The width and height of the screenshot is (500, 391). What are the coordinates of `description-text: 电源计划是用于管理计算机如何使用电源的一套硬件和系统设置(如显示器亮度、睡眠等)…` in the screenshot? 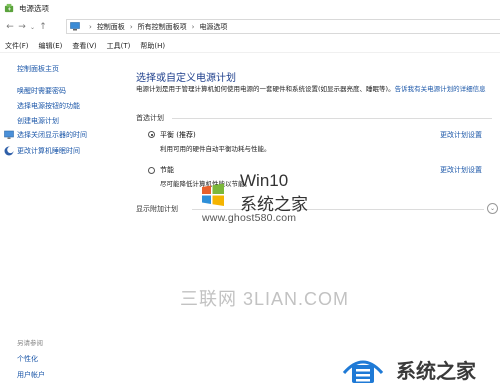 It's located at (265, 89).